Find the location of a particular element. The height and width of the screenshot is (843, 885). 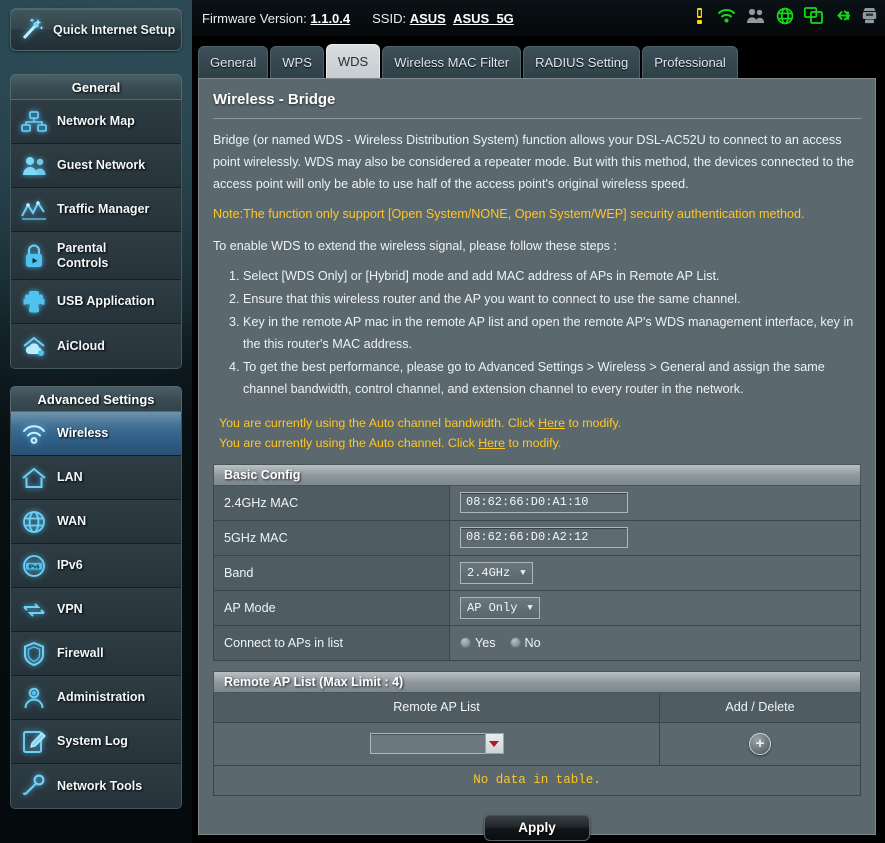

tab-wps: WPS is located at coordinates (297, 62).